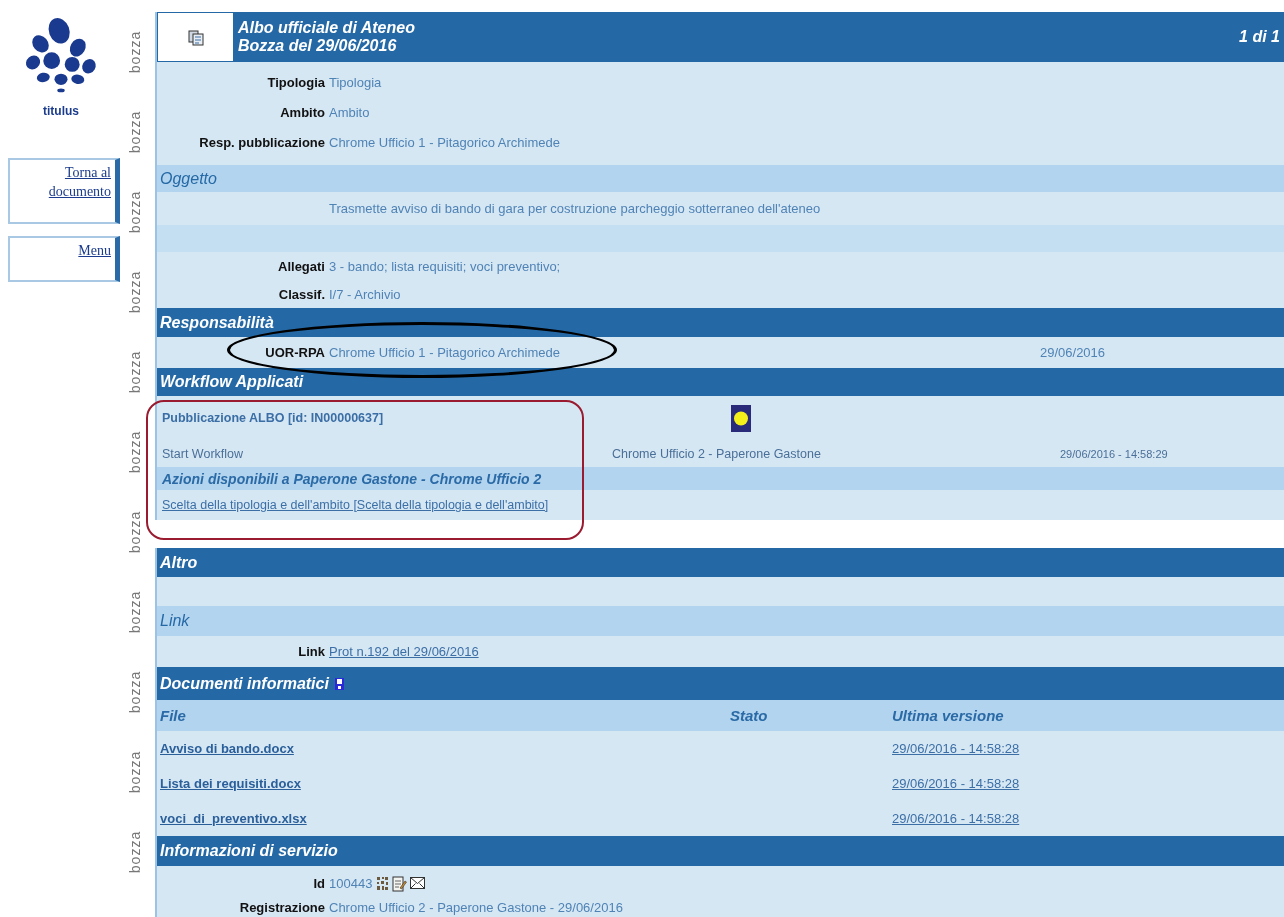  Describe the element at coordinates (217, 322) in the screenshot. I see `section-heading: Responsabilità` at that location.